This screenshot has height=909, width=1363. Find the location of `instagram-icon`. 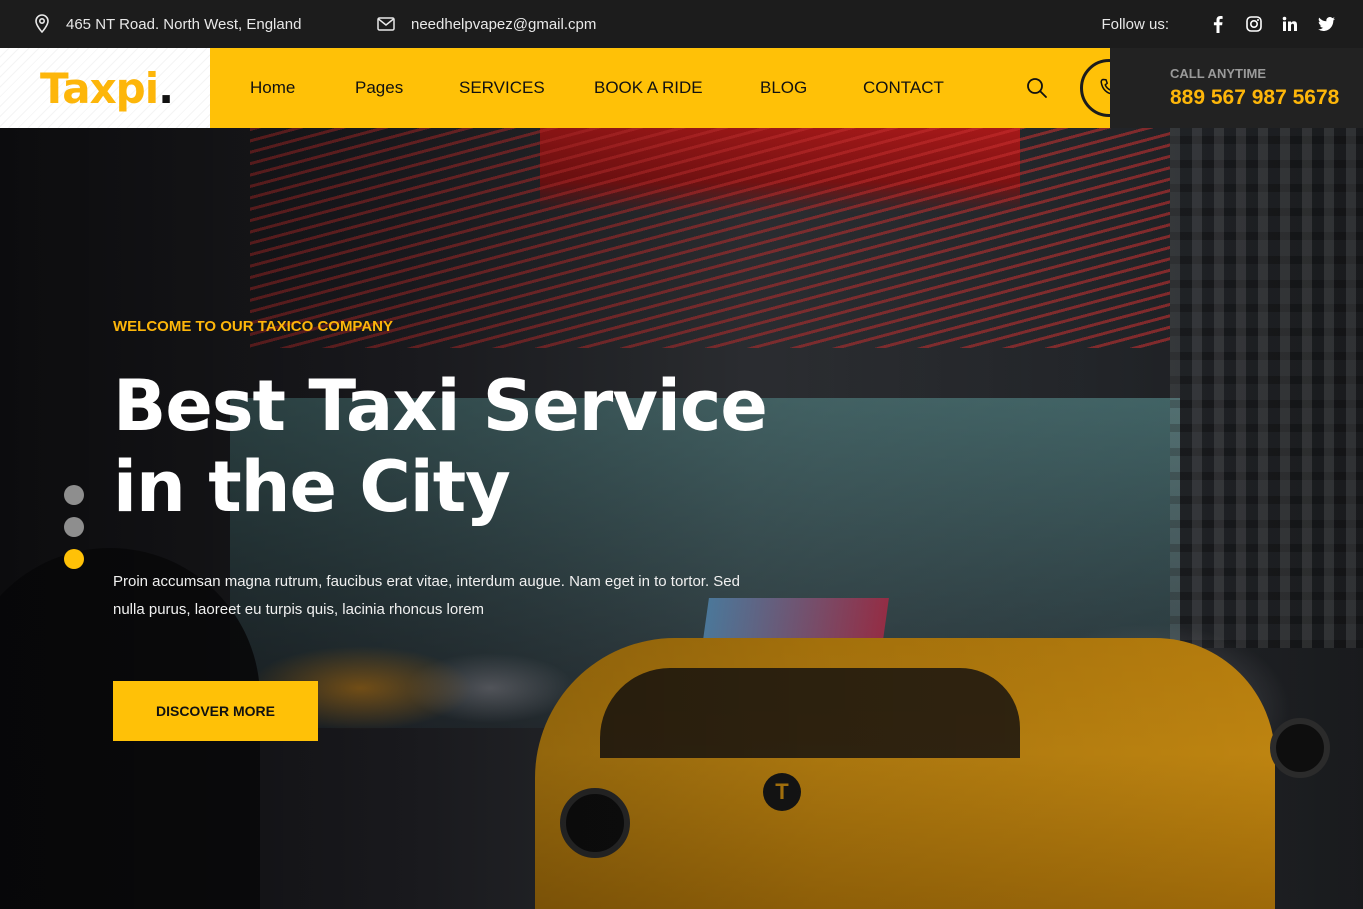

instagram-icon is located at coordinates (1254, 24).